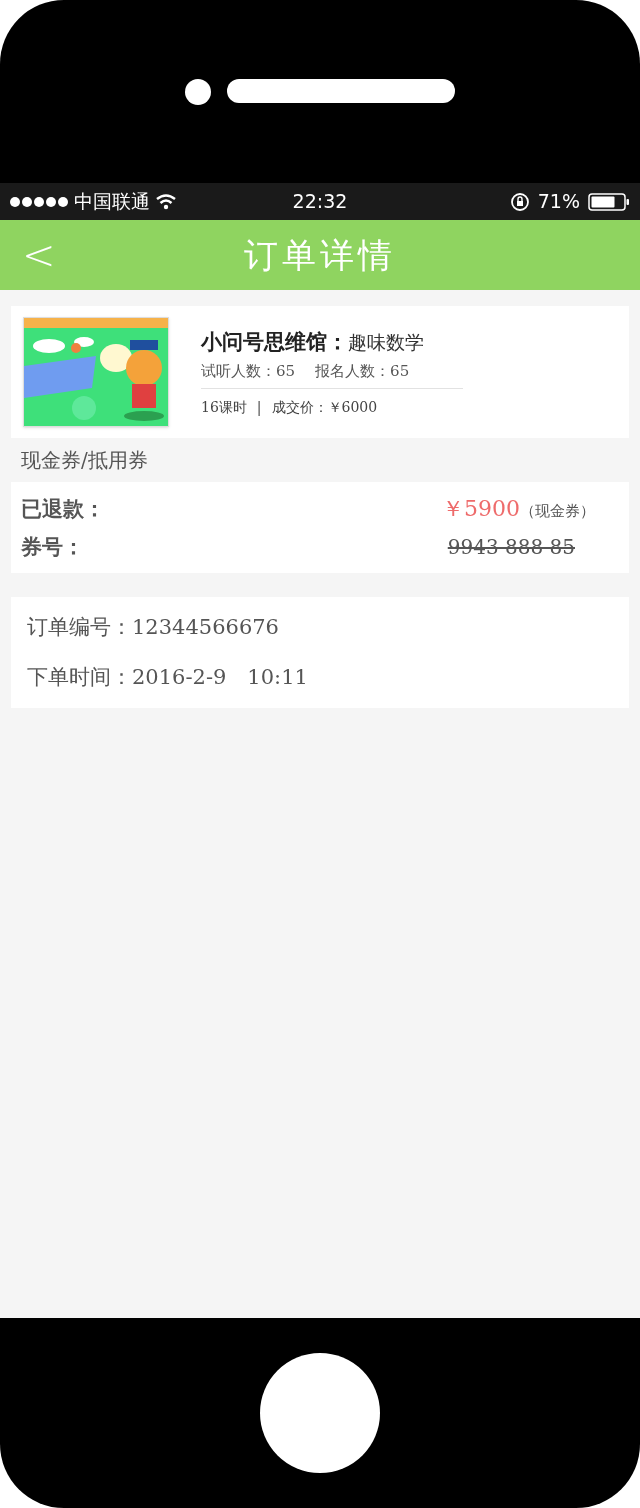 This screenshot has height=1508, width=640. I want to click on clock-time: 22:32, so click(320, 202).